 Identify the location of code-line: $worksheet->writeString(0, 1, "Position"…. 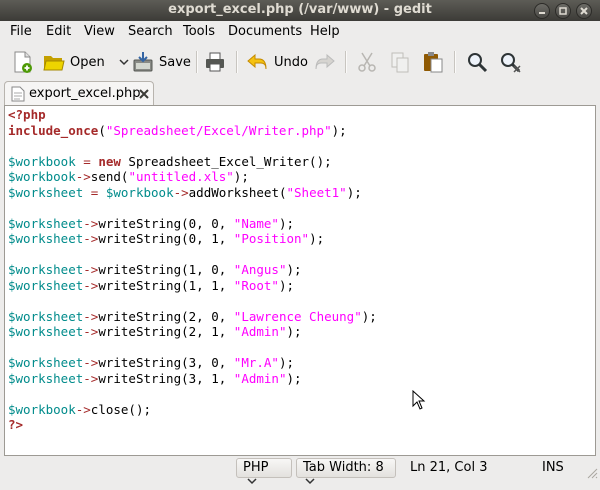
(192, 239).